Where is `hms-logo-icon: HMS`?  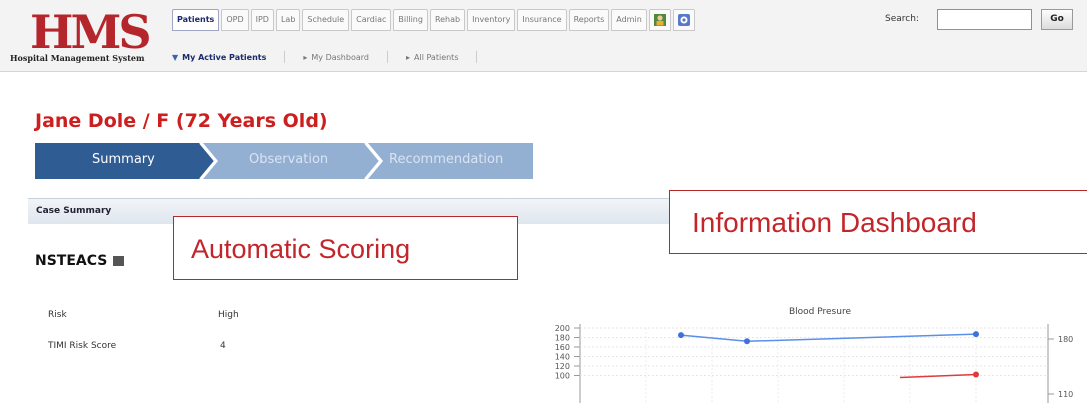 hms-logo-icon: HMS is located at coordinates (90, 30).